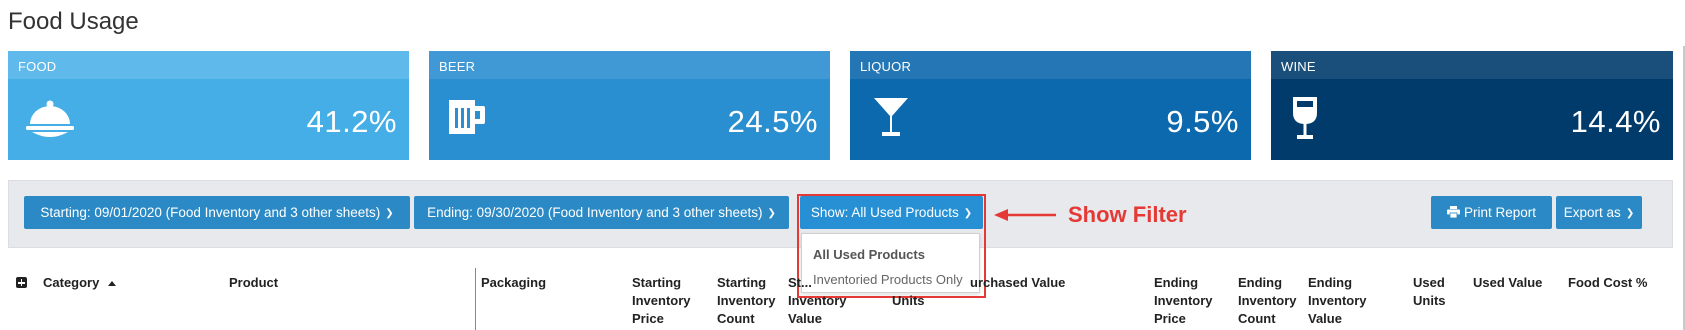 This screenshot has height=330, width=1685. What do you see at coordinates (208, 105) in the screenshot?
I see `card-food: FOOD 41.2%` at bounding box center [208, 105].